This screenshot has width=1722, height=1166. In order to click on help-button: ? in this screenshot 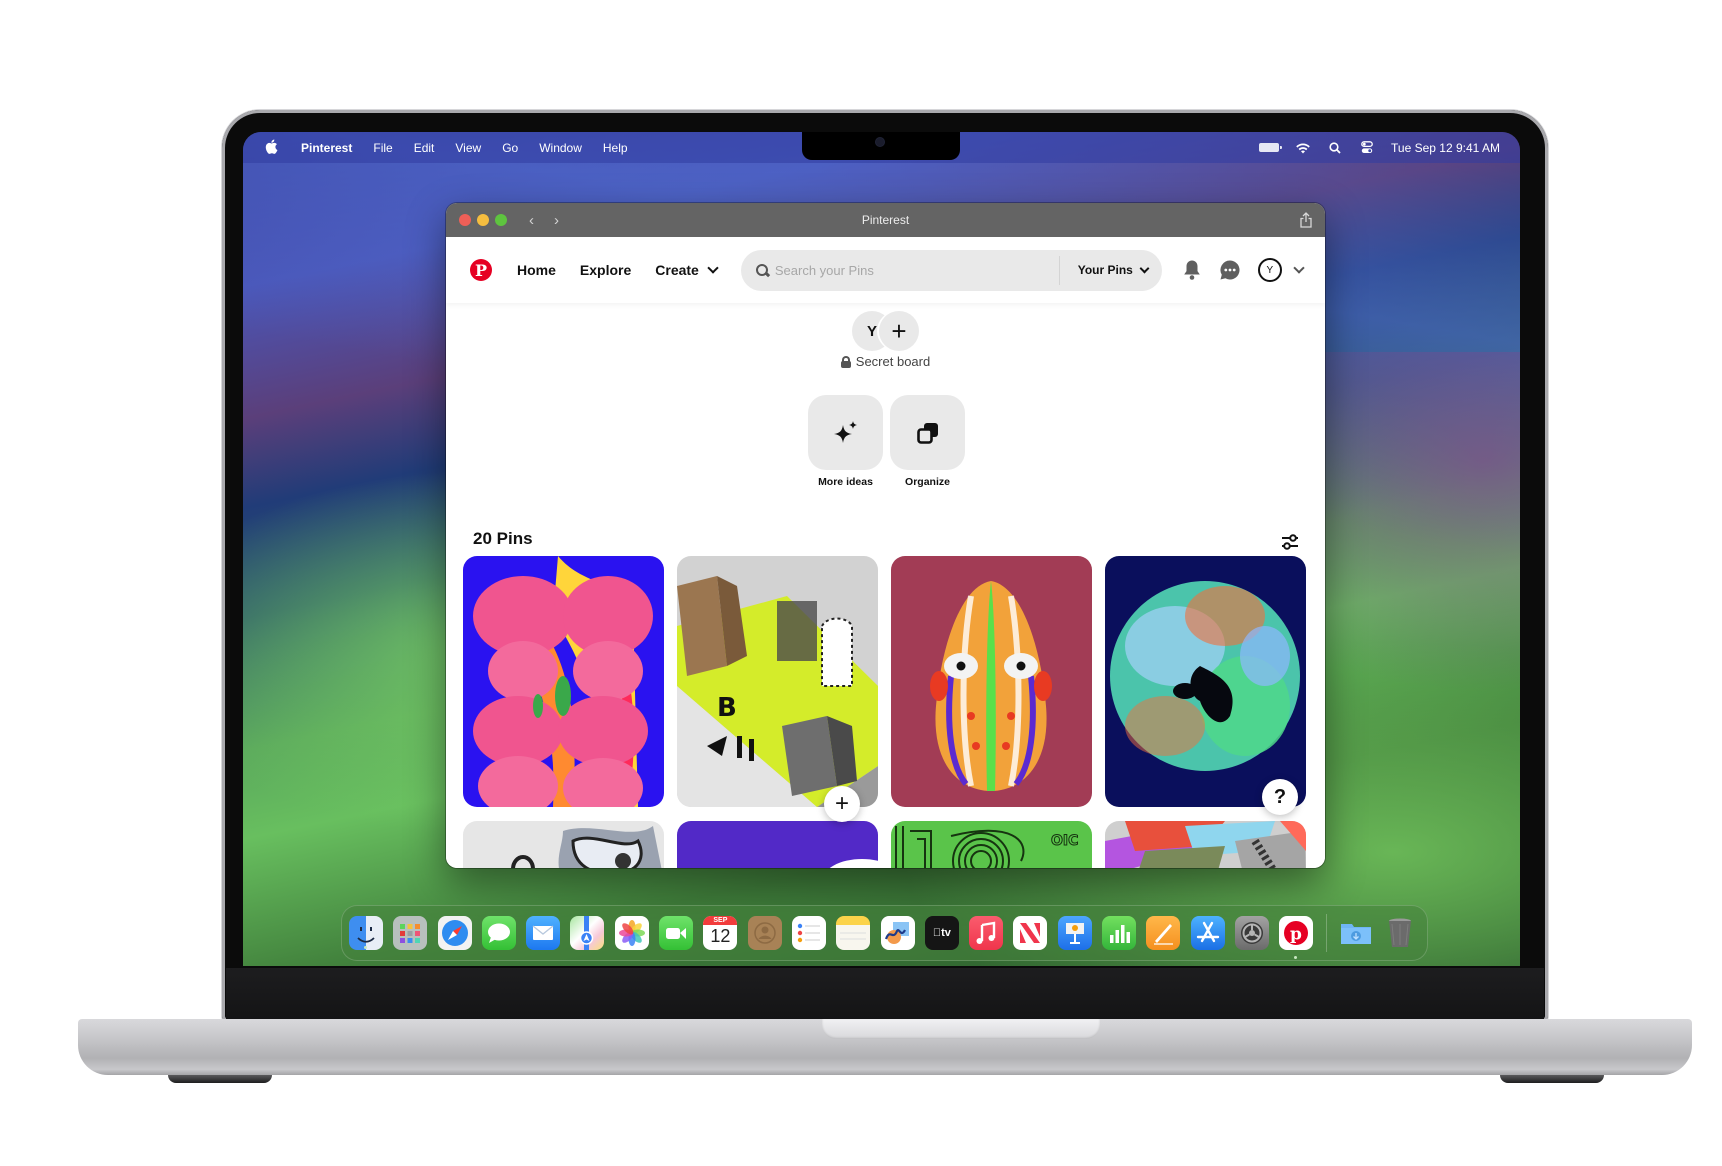, I will do `click(1280, 797)`.